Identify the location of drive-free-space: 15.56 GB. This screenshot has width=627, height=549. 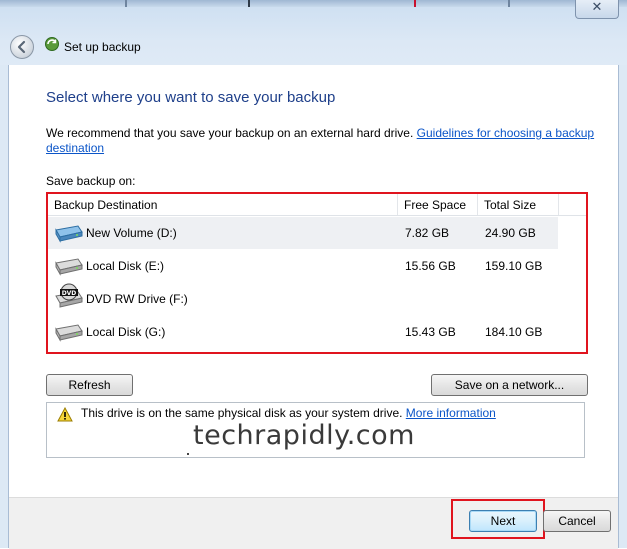
(430, 266).